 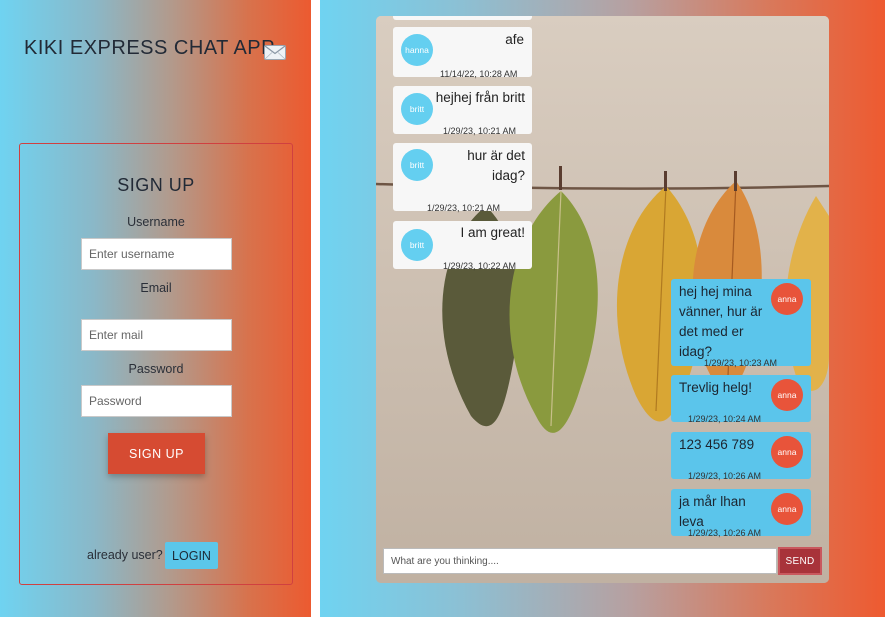 What do you see at coordinates (580, 561) in the screenshot?
I see `message-input` at bounding box center [580, 561].